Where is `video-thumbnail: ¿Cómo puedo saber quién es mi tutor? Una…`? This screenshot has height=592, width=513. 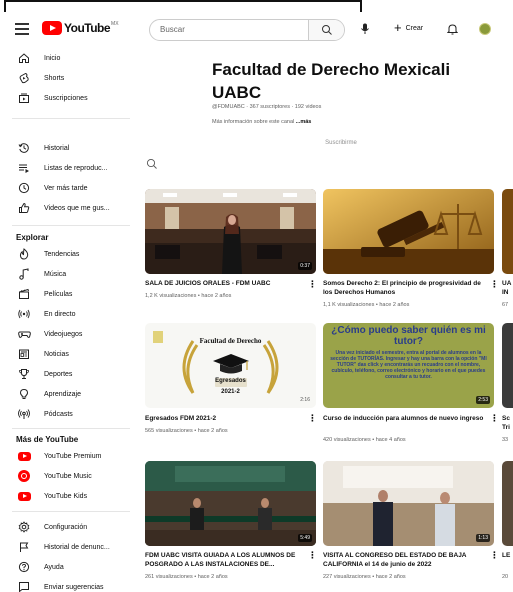 video-thumbnail: ¿Cómo puedo saber quién es mi tutor? Una… is located at coordinates (408, 365).